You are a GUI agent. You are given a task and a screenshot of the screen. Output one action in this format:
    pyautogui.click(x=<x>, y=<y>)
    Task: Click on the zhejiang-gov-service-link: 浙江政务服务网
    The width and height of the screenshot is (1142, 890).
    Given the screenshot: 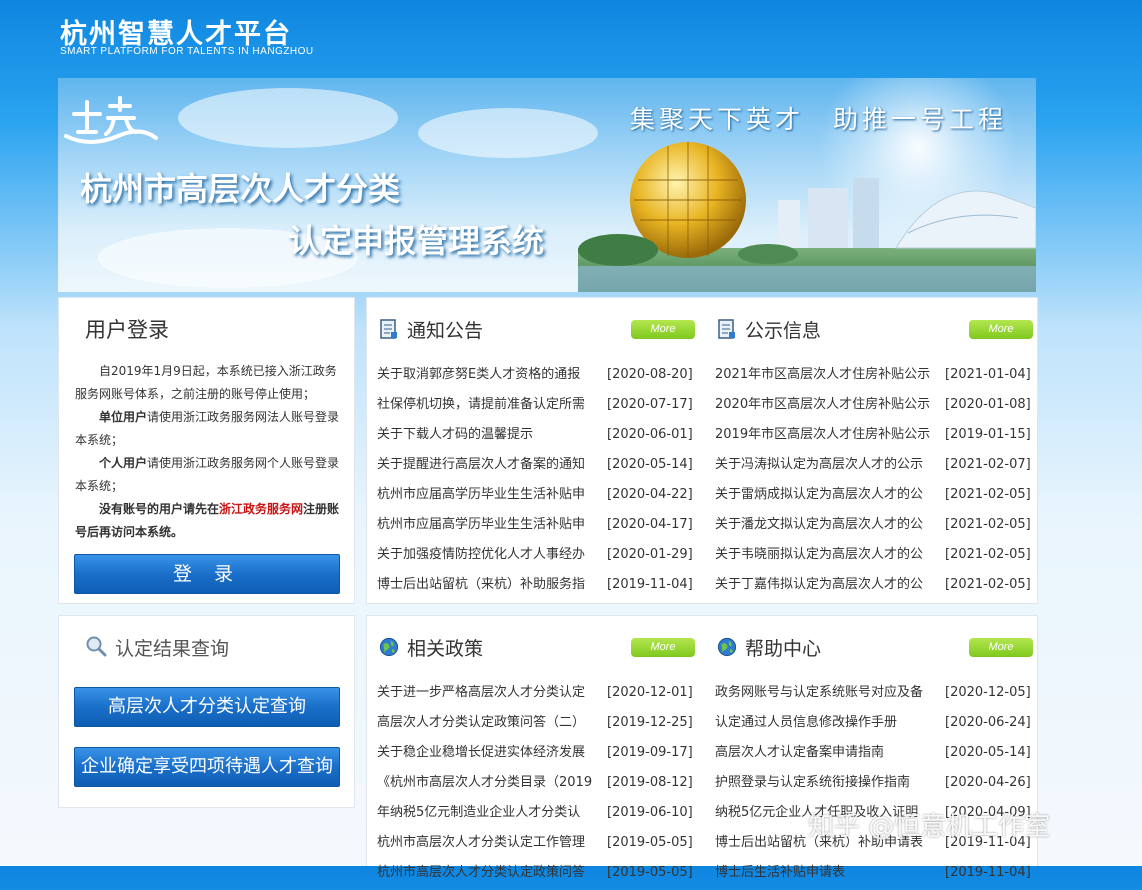 What is the action you would take?
    pyautogui.click(x=261, y=509)
    